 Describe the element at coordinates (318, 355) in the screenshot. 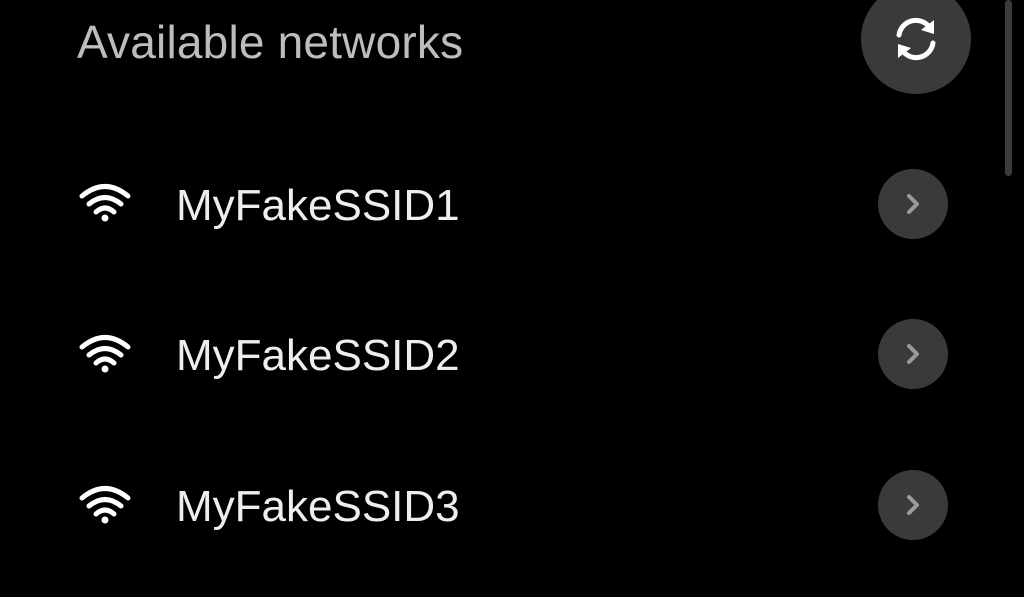

I see `network-ssid: MyFakeSSID2` at that location.